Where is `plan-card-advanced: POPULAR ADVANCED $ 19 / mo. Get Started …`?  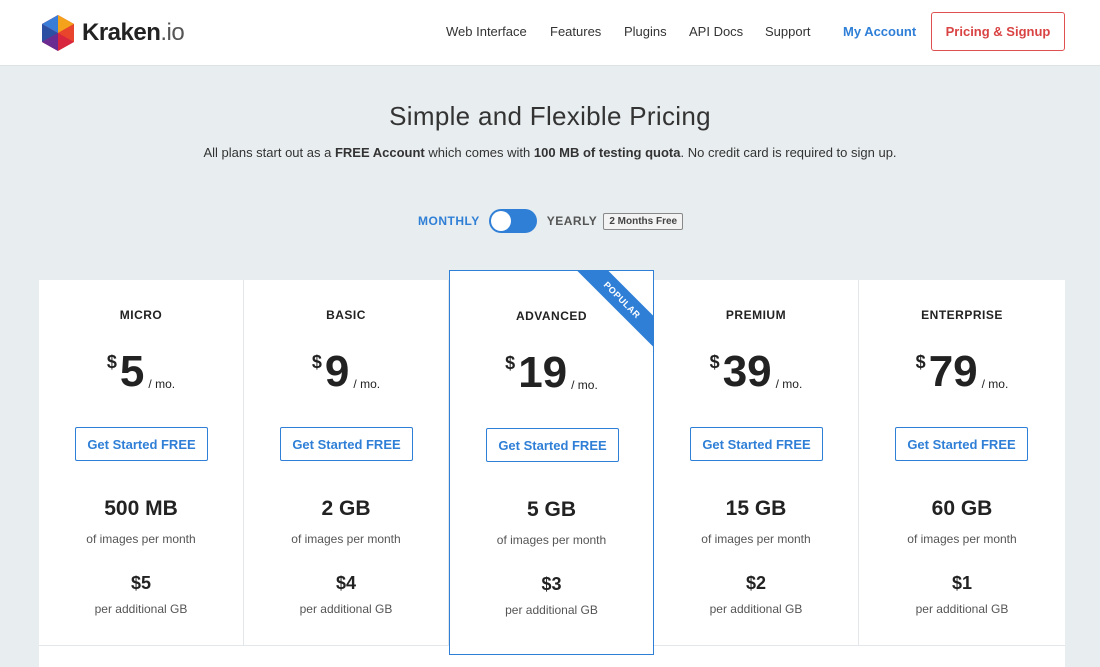 plan-card-advanced: POPULAR ADVANCED $ 19 / mo. Get Started … is located at coordinates (551, 462).